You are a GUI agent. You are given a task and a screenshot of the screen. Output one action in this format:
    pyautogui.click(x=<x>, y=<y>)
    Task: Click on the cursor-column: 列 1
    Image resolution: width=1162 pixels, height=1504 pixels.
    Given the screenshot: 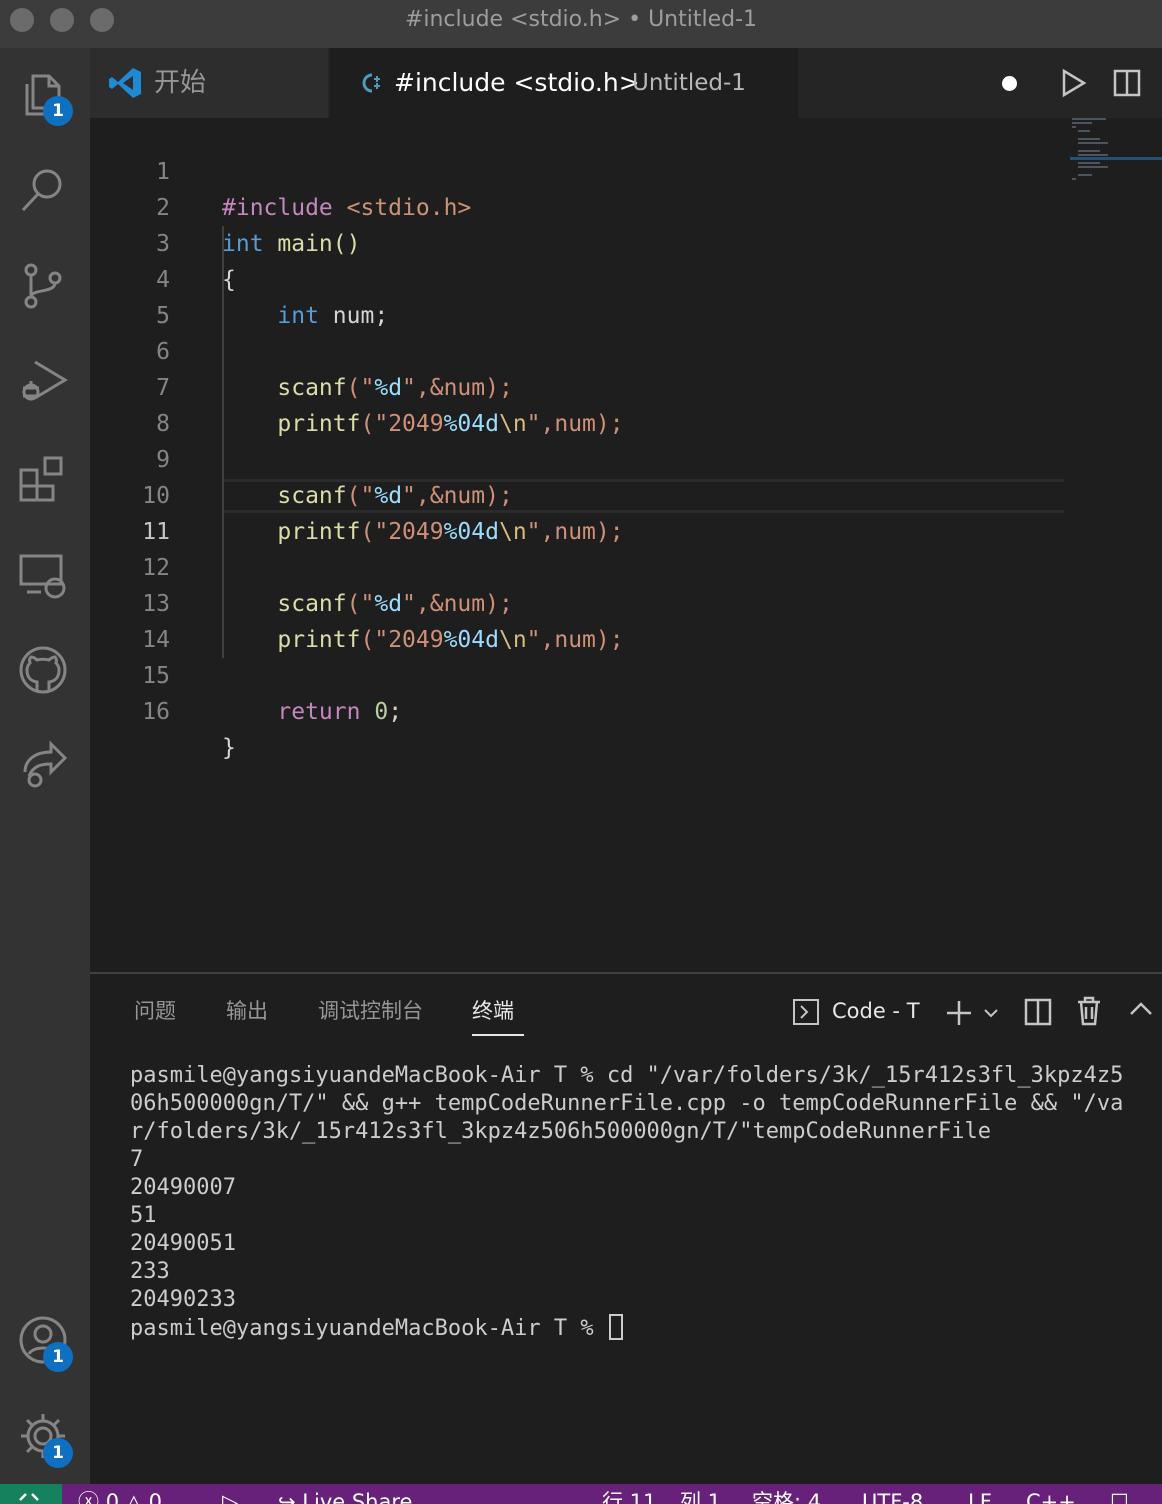 What is the action you would take?
    pyautogui.click(x=700, y=1497)
    